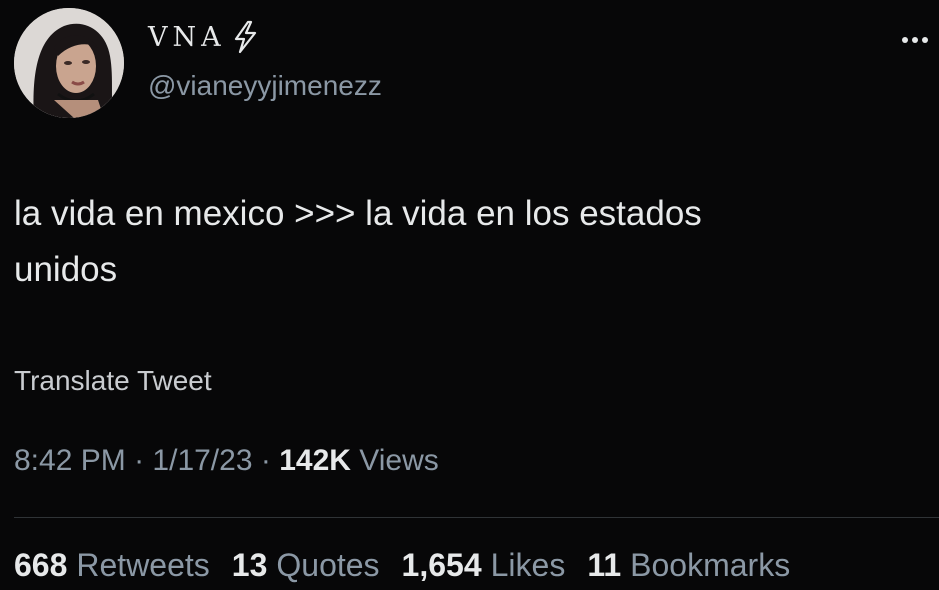  Describe the element at coordinates (41, 565) in the screenshot. I see `retweets-count: 668` at that location.